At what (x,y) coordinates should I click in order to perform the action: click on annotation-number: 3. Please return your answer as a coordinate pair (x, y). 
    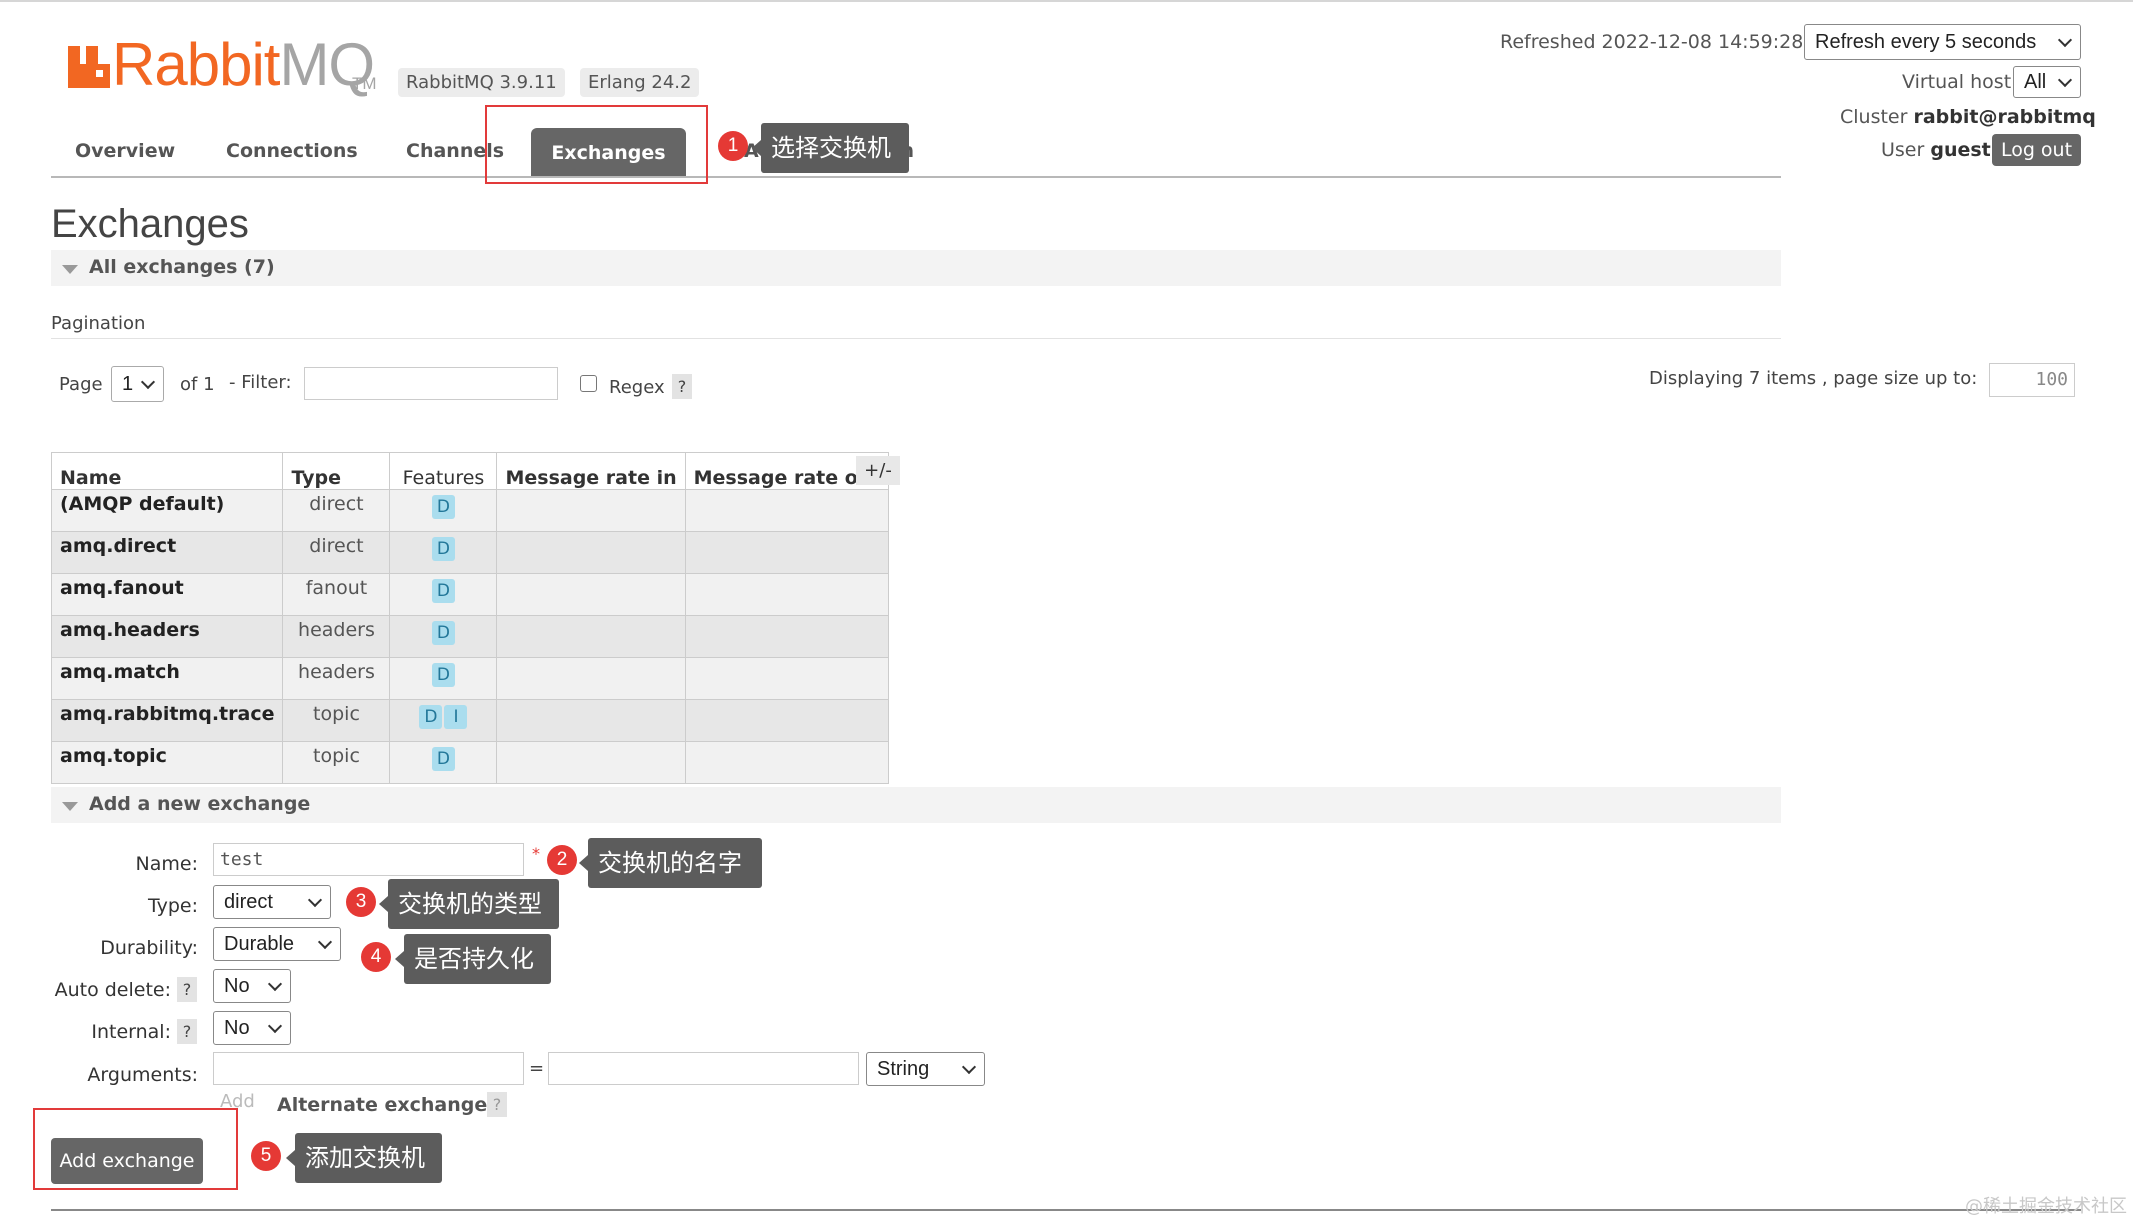
    Looking at the image, I should click on (361, 902).